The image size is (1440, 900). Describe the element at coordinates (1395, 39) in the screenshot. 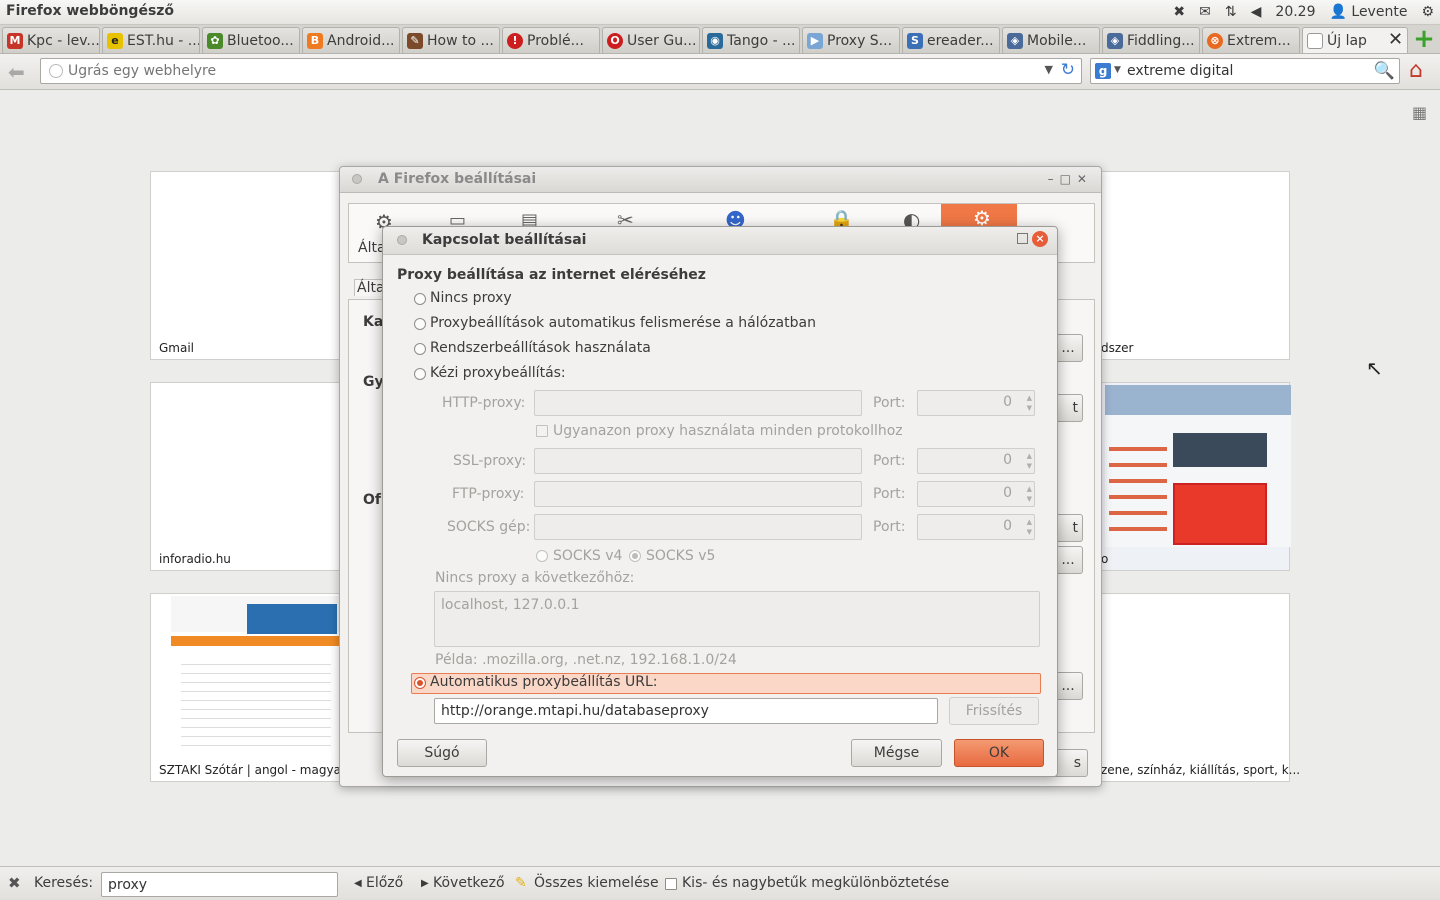

I see `close-tab-icon: ✕` at that location.